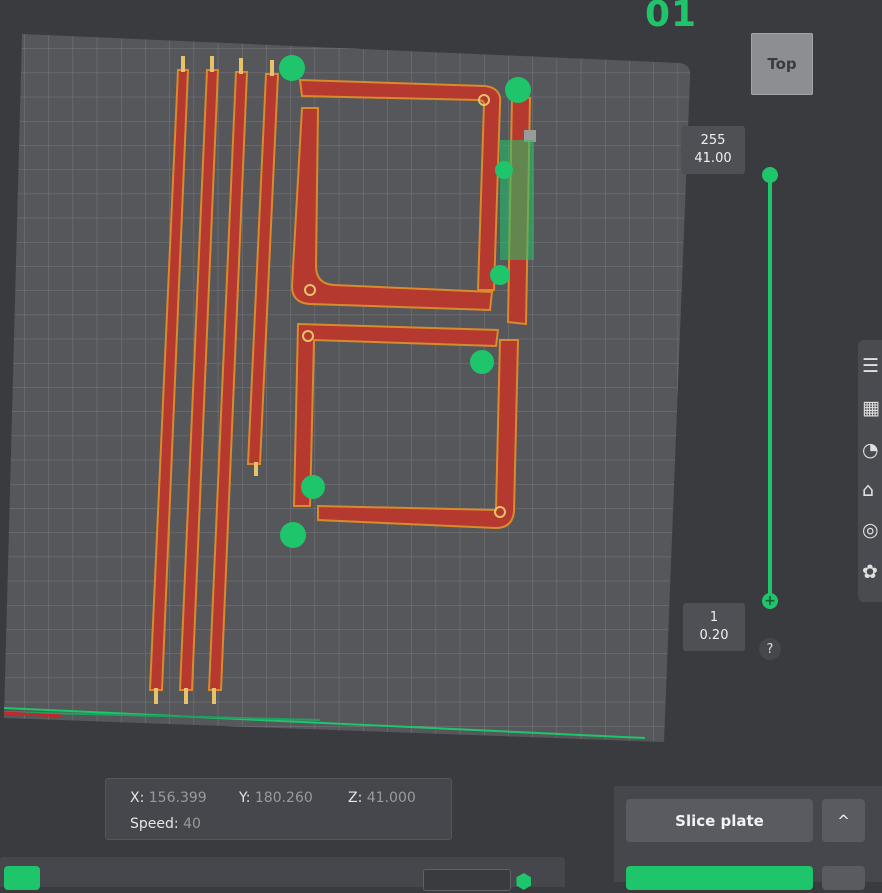  I want to click on layer-slider-bottom-handle: +, so click(770, 601).